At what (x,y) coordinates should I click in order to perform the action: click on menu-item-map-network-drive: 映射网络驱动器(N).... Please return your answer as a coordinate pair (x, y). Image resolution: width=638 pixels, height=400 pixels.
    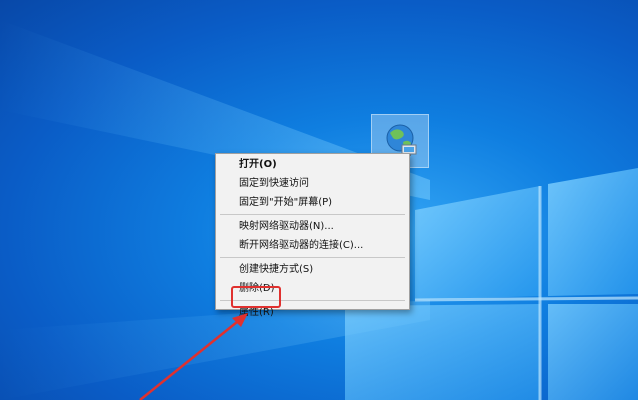
    Looking at the image, I should click on (312, 226).